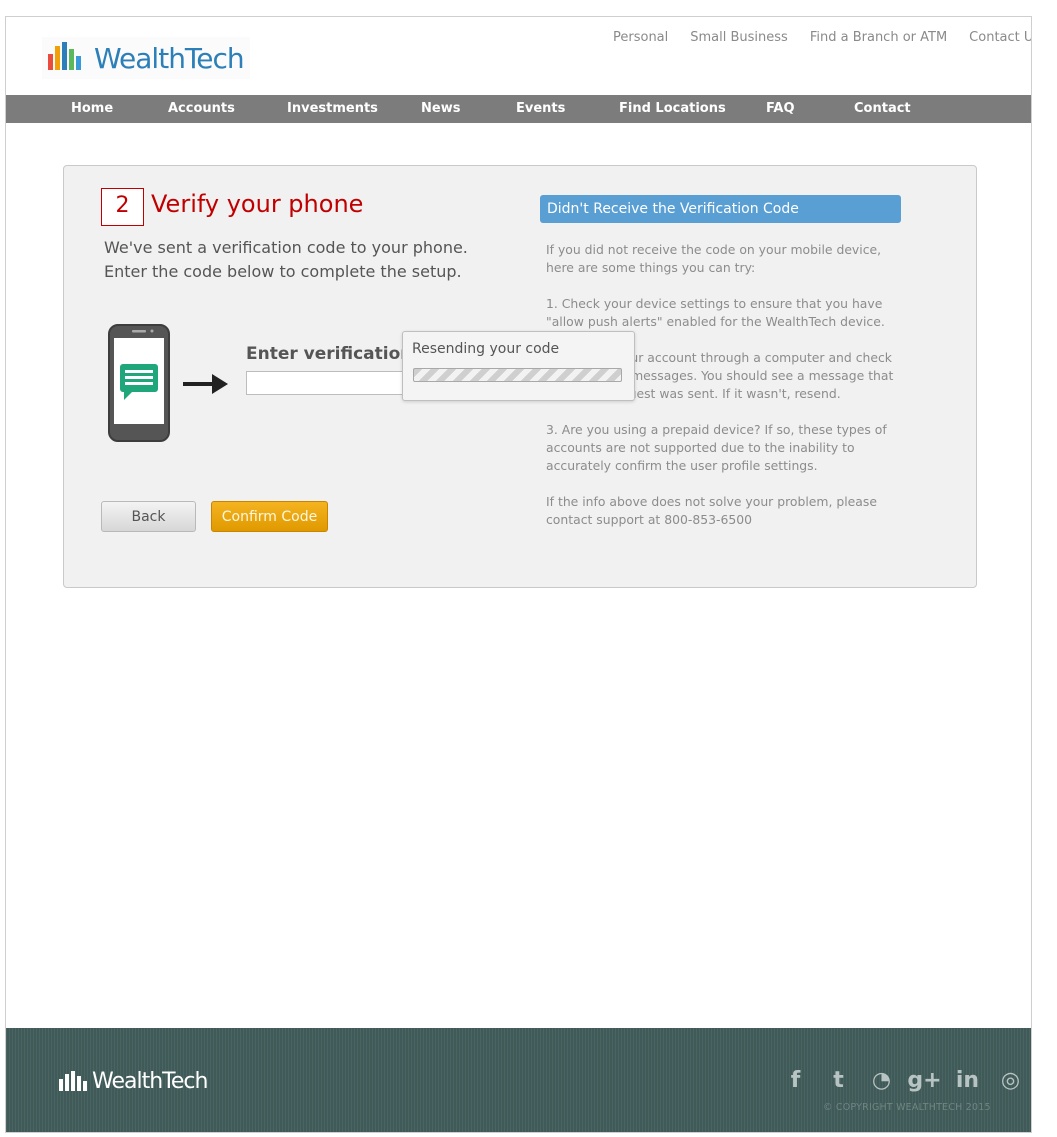 This screenshot has width=1057, height=1137. I want to click on step-number: 2, so click(122, 207).